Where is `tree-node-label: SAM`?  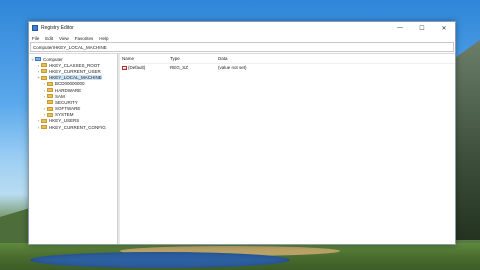 tree-node-label: SAM is located at coordinates (60, 96).